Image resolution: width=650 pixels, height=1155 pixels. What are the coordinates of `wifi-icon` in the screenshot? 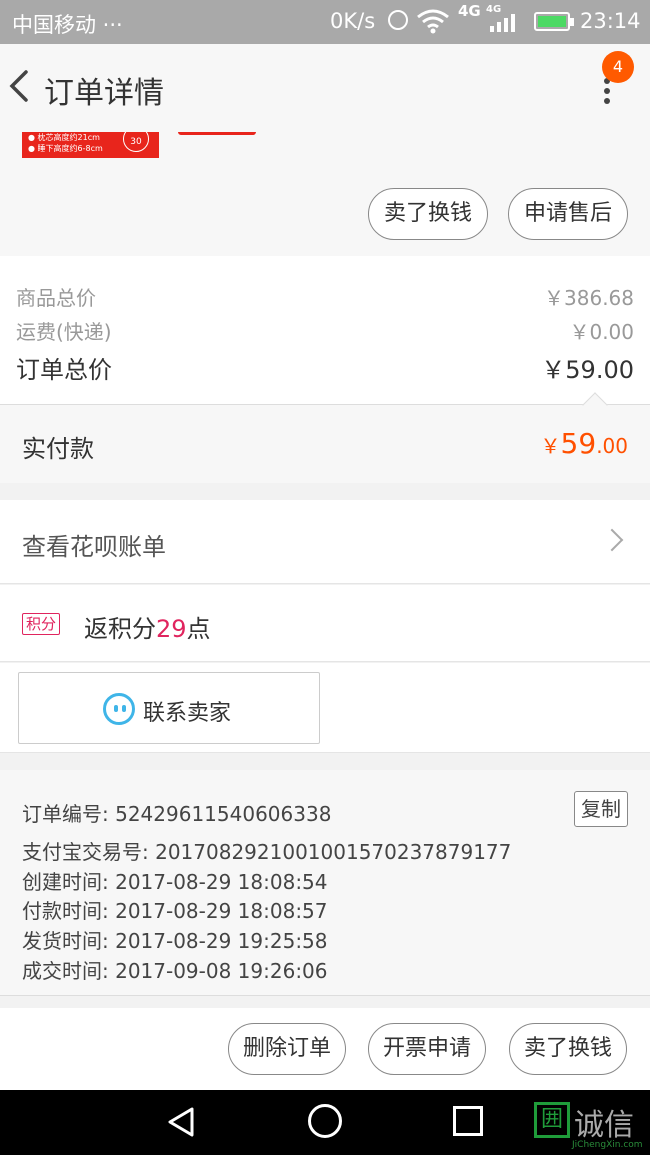 It's located at (433, 21).